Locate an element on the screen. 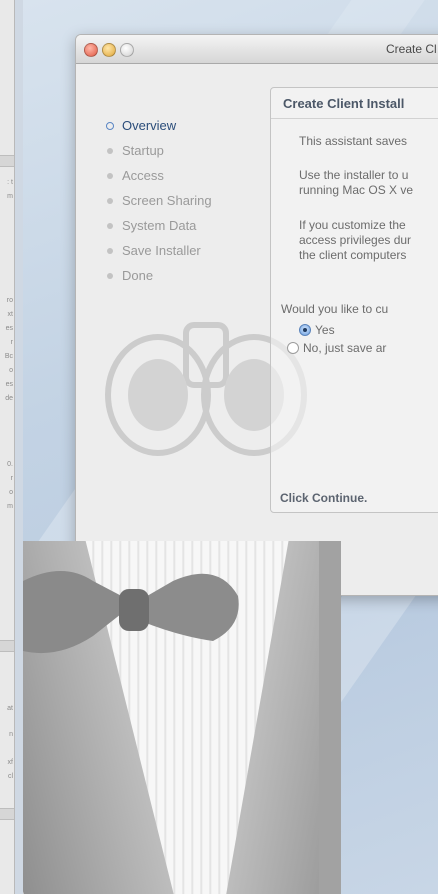  step-label: Screen Sharing is located at coordinates (167, 200).